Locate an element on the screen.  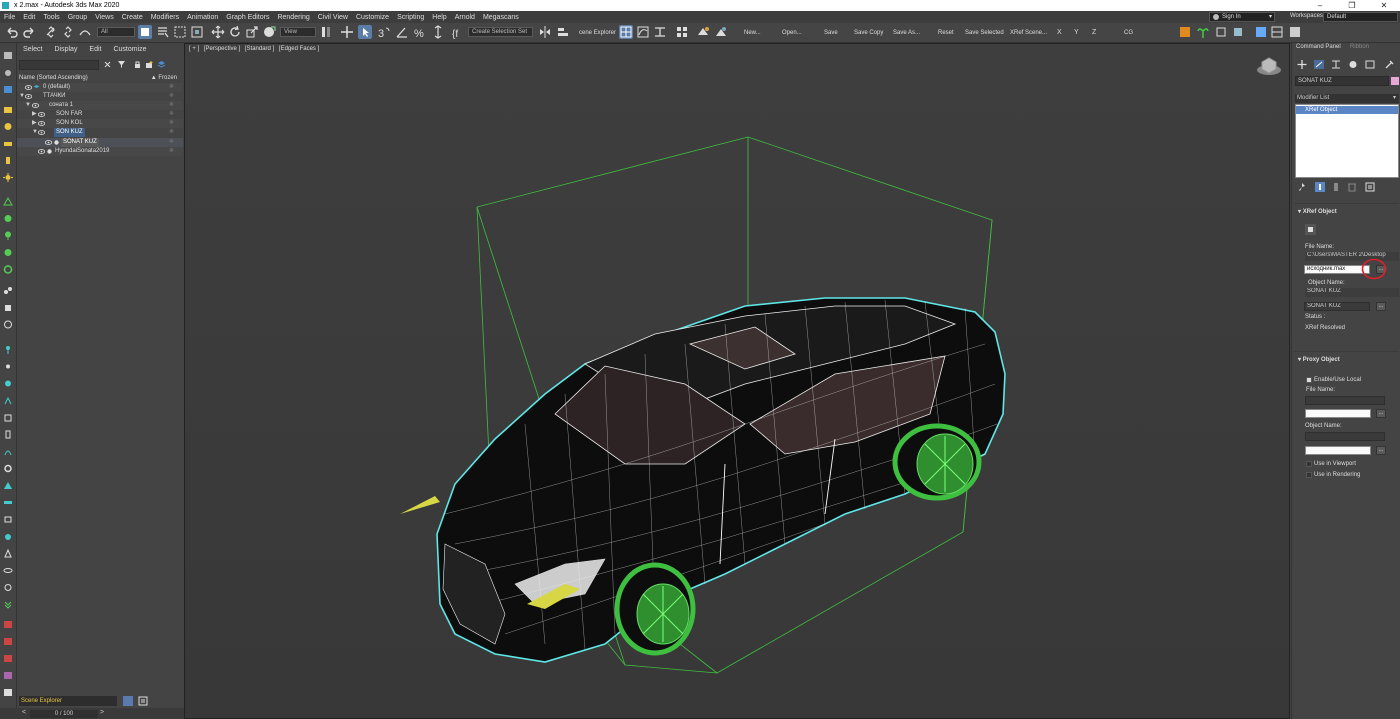
menu-customize: Customize is located at coordinates (372, 17).